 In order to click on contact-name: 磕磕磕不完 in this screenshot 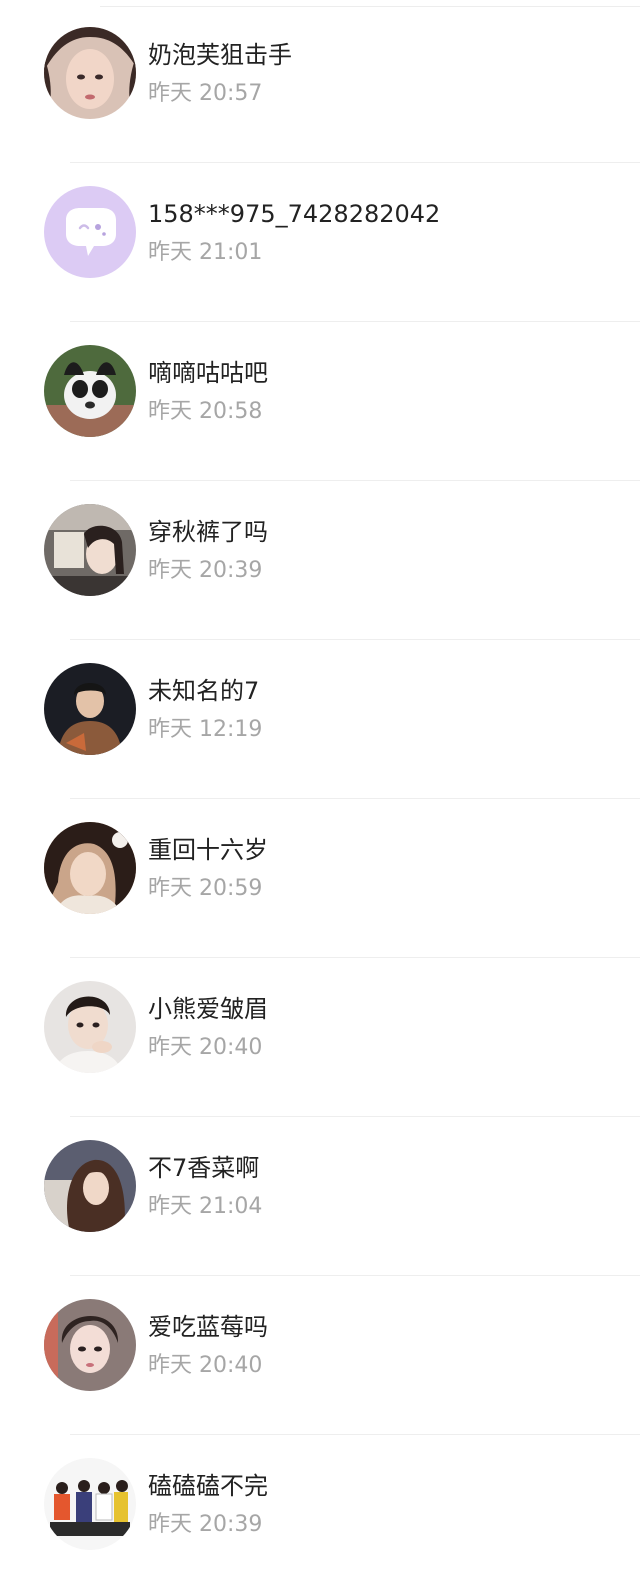, I will do `click(208, 1486)`.